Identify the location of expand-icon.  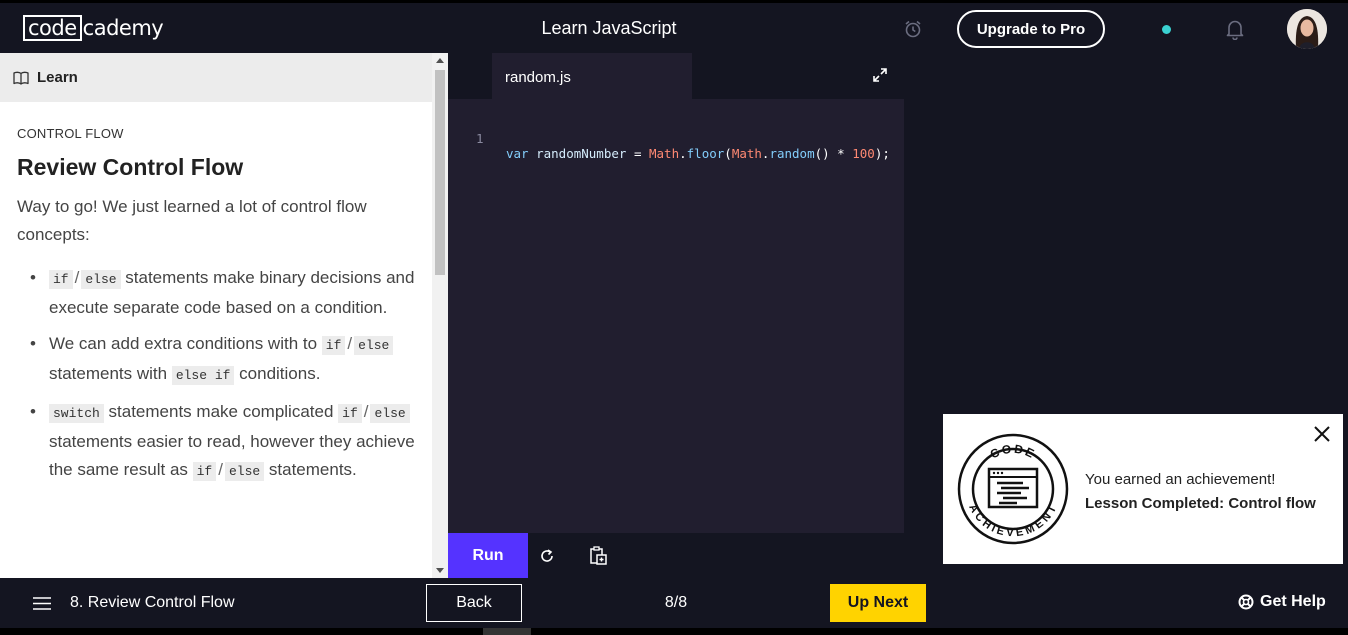
(880, 75).